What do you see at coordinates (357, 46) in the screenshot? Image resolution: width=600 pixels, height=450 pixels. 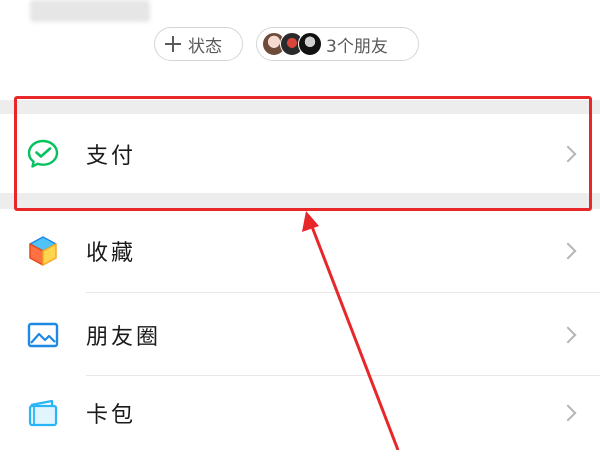 I see `friends-chip-label: 3个朋友` at bounding box center [357, 46].